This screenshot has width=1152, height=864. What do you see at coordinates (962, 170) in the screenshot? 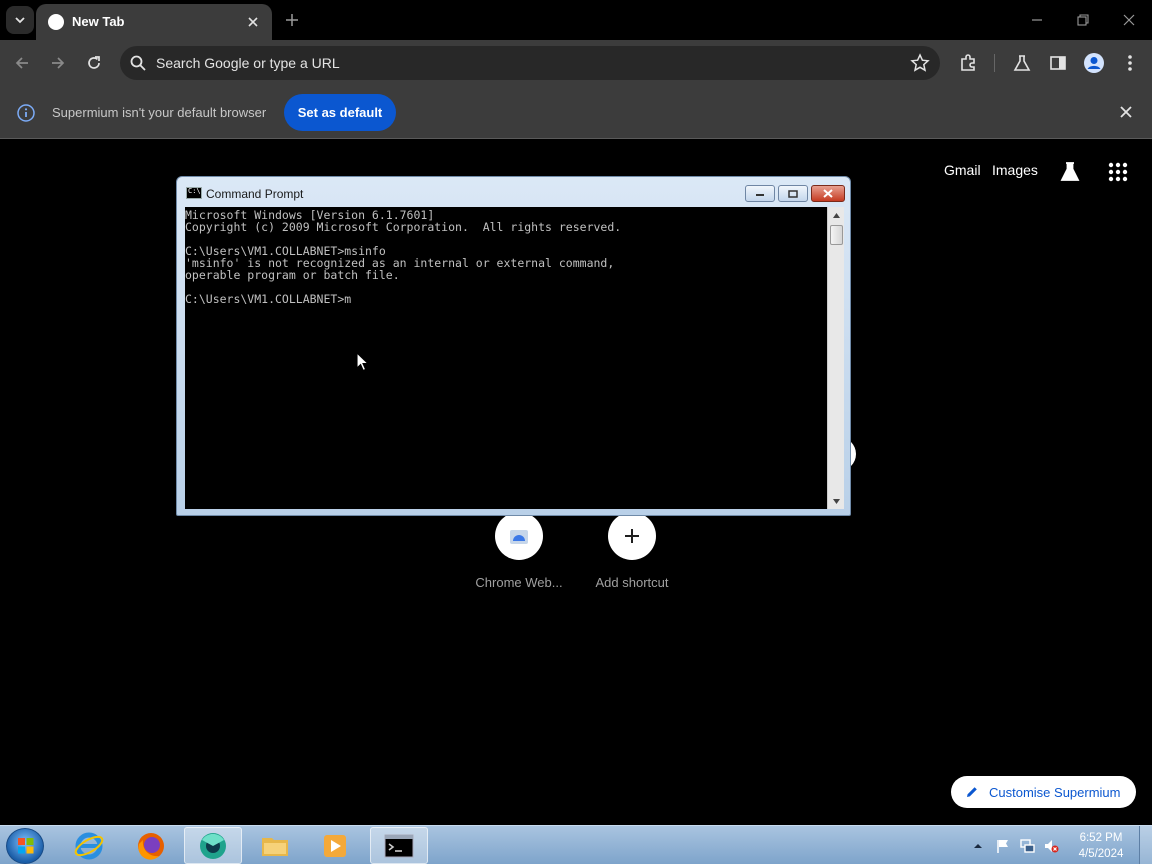
I see `gmail-link: Gmail` at bounding box center [962, 170].